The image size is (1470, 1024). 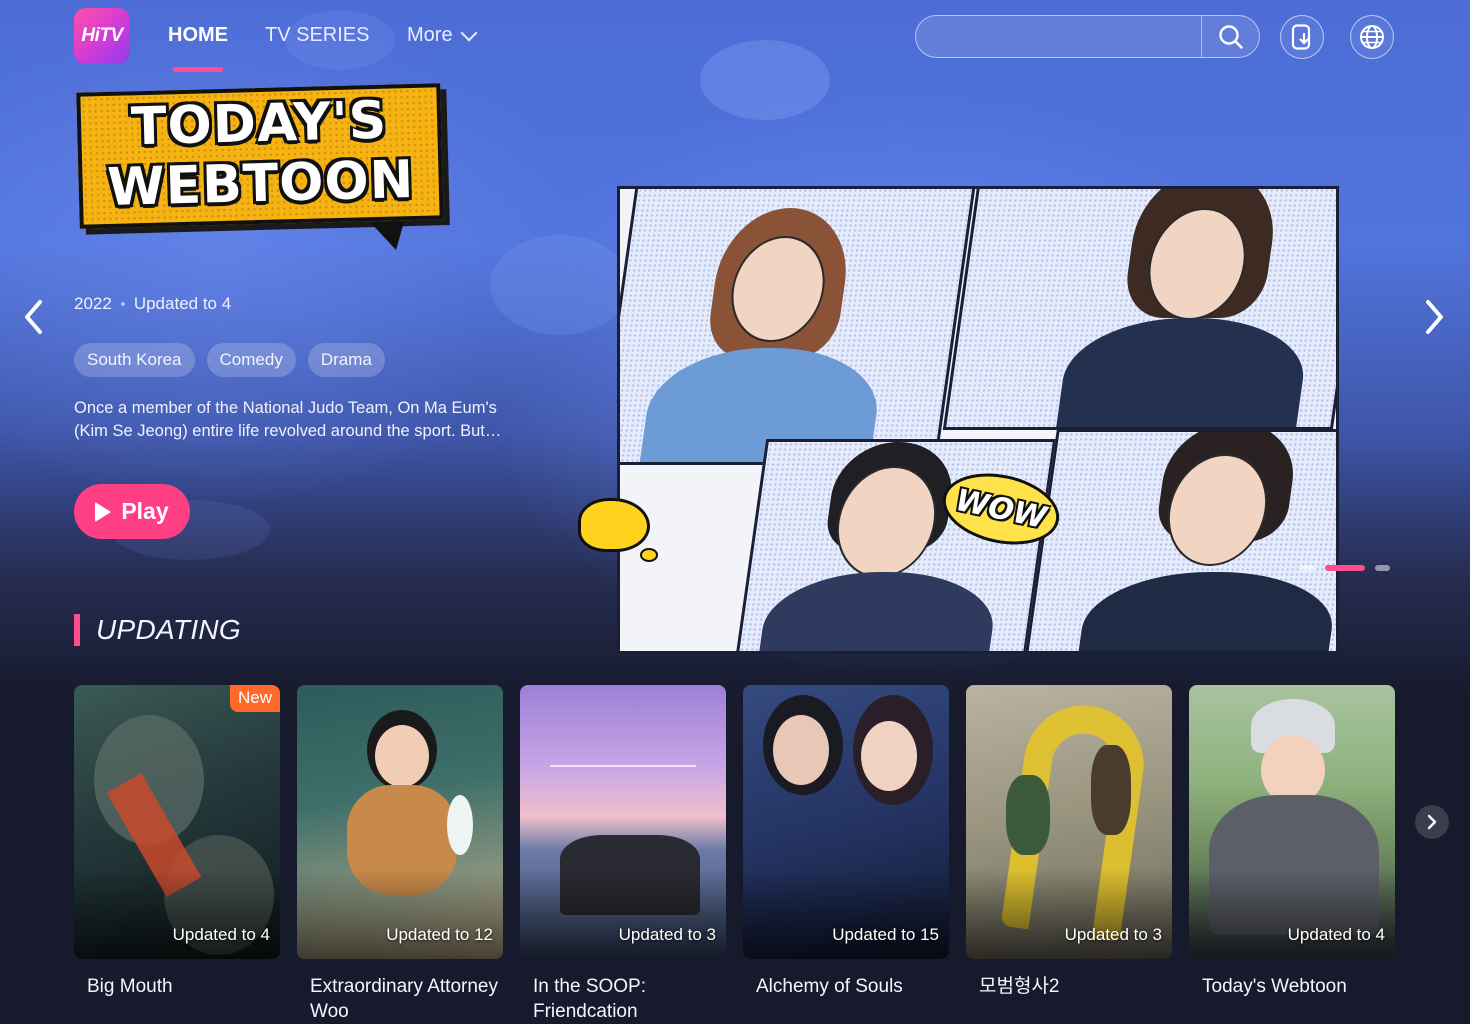 I want to click on carousel-indicator, so click(x=1345, y=568).